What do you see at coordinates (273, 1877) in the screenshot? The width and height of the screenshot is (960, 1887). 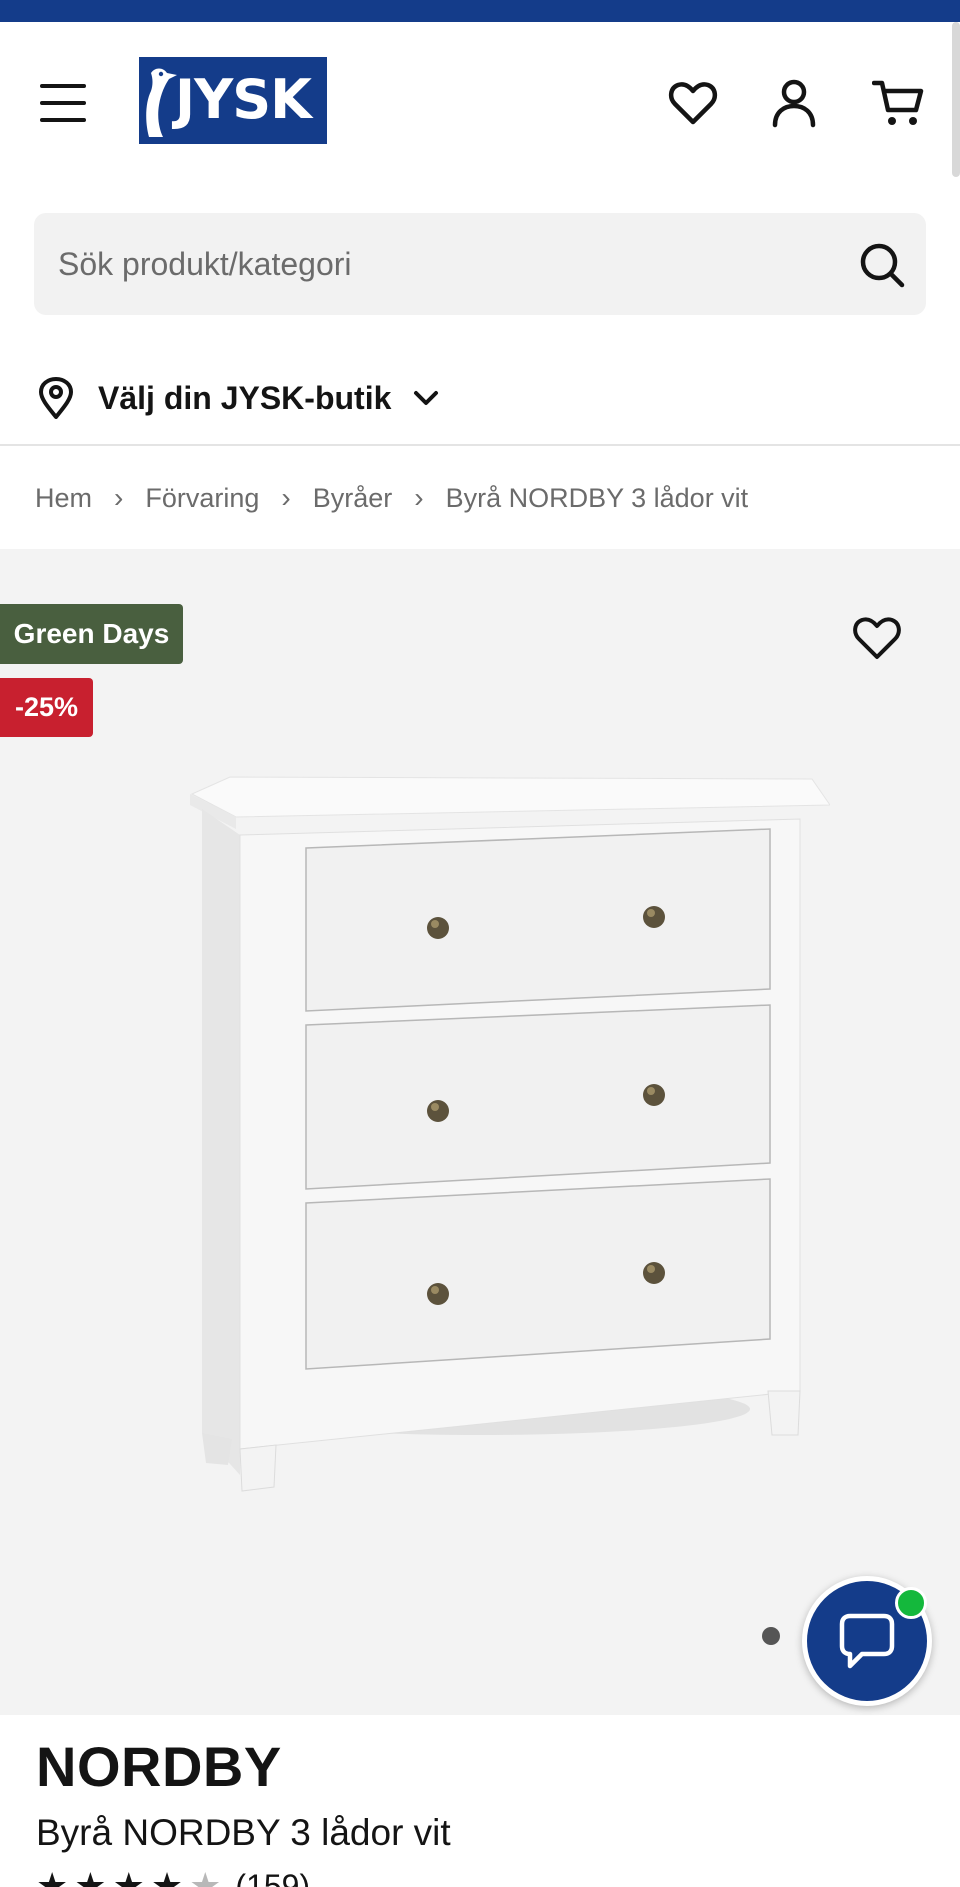 I see `review-count: (159)` at bounding box center [273, 1877].